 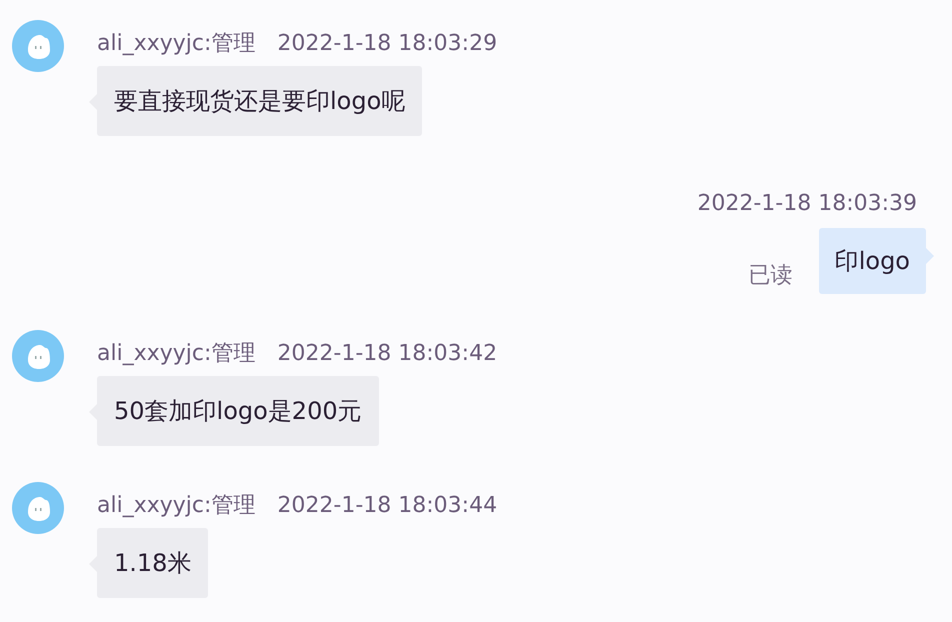 What do you see at coordinates (387, 354) in the screenshot?
I see `message-time: 2022-1-18 18:03:42` at bounding box center [387, 354].